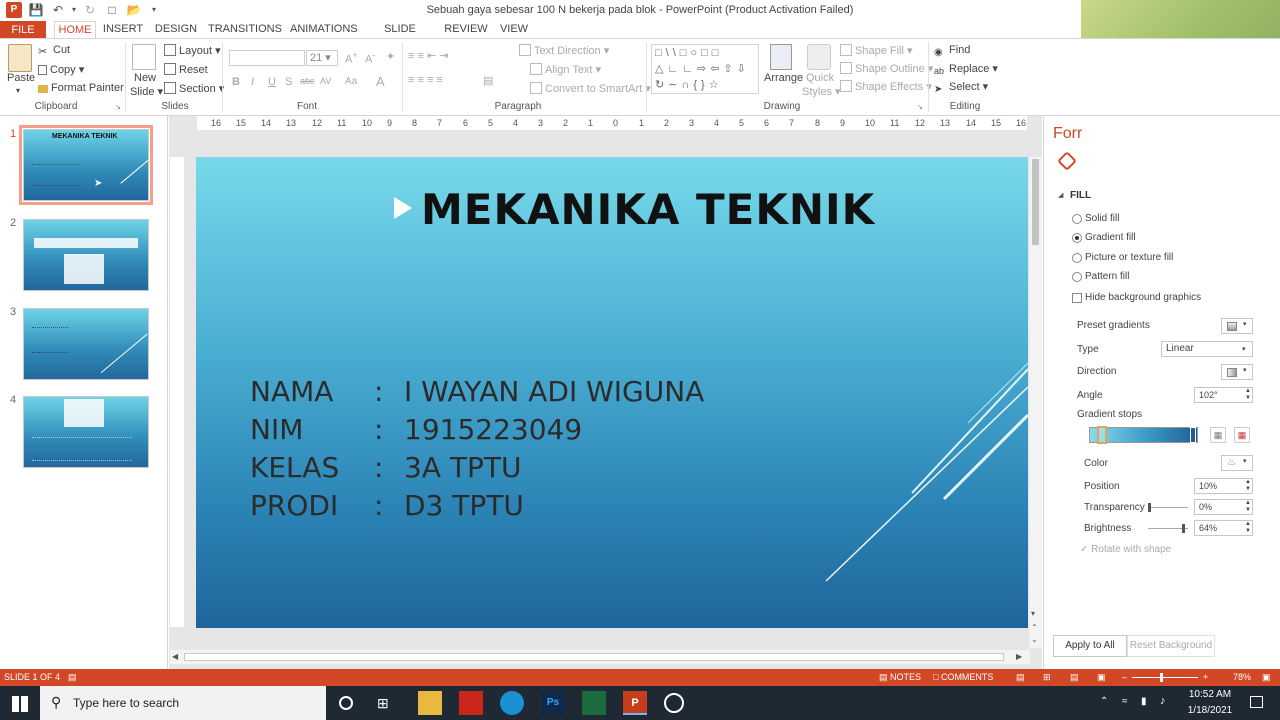  Describe the element at coordinates (886, 68) in the screenshot. I see `shape-outline-button: Shape Outline ▾` at that location.